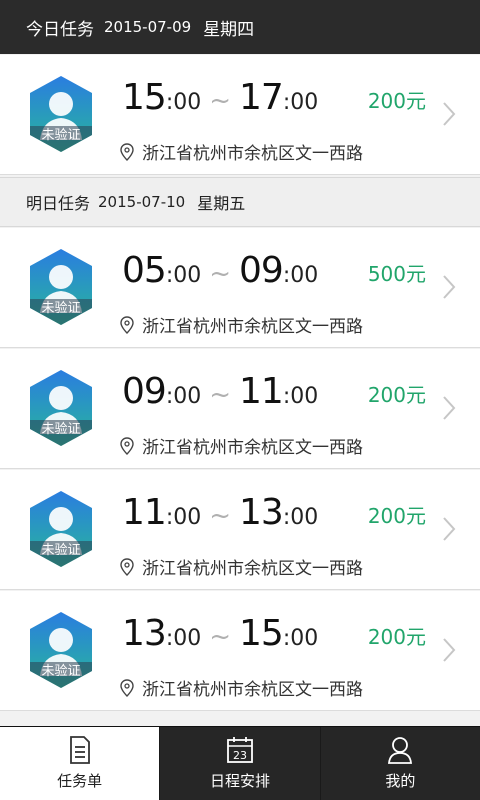 This screenshot has width=480, height=800. I want to click on section-date: 2015-07-09, so click(148, 27).